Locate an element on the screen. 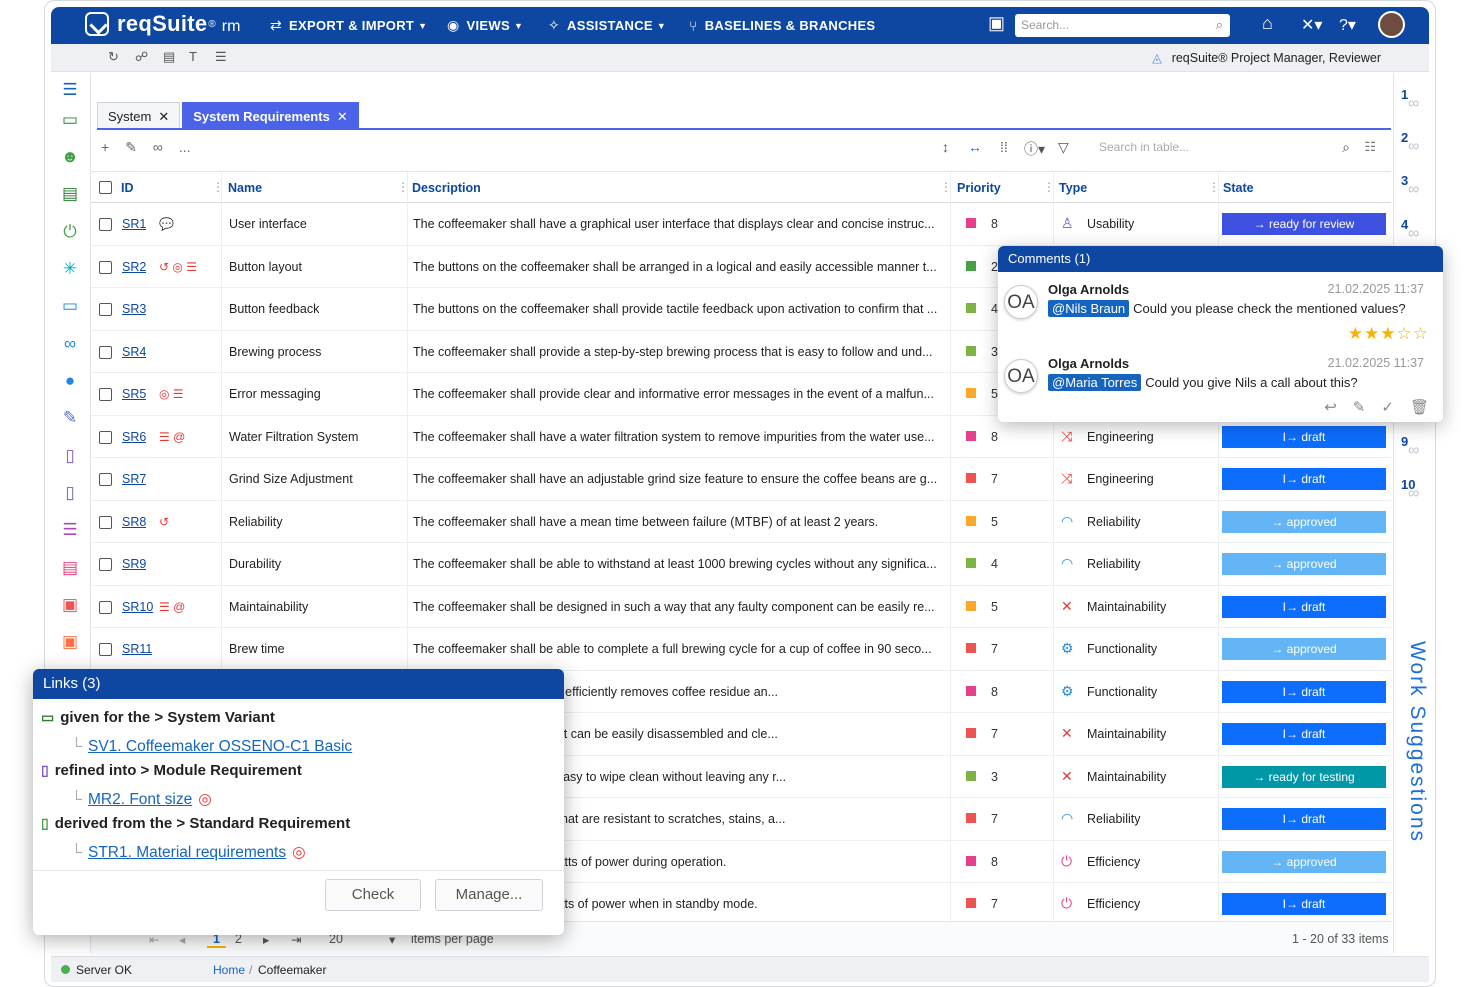 The width and height of the screenshot is (1480, 987). monitor-icon: ▭ is located at coordinates (70, 306).